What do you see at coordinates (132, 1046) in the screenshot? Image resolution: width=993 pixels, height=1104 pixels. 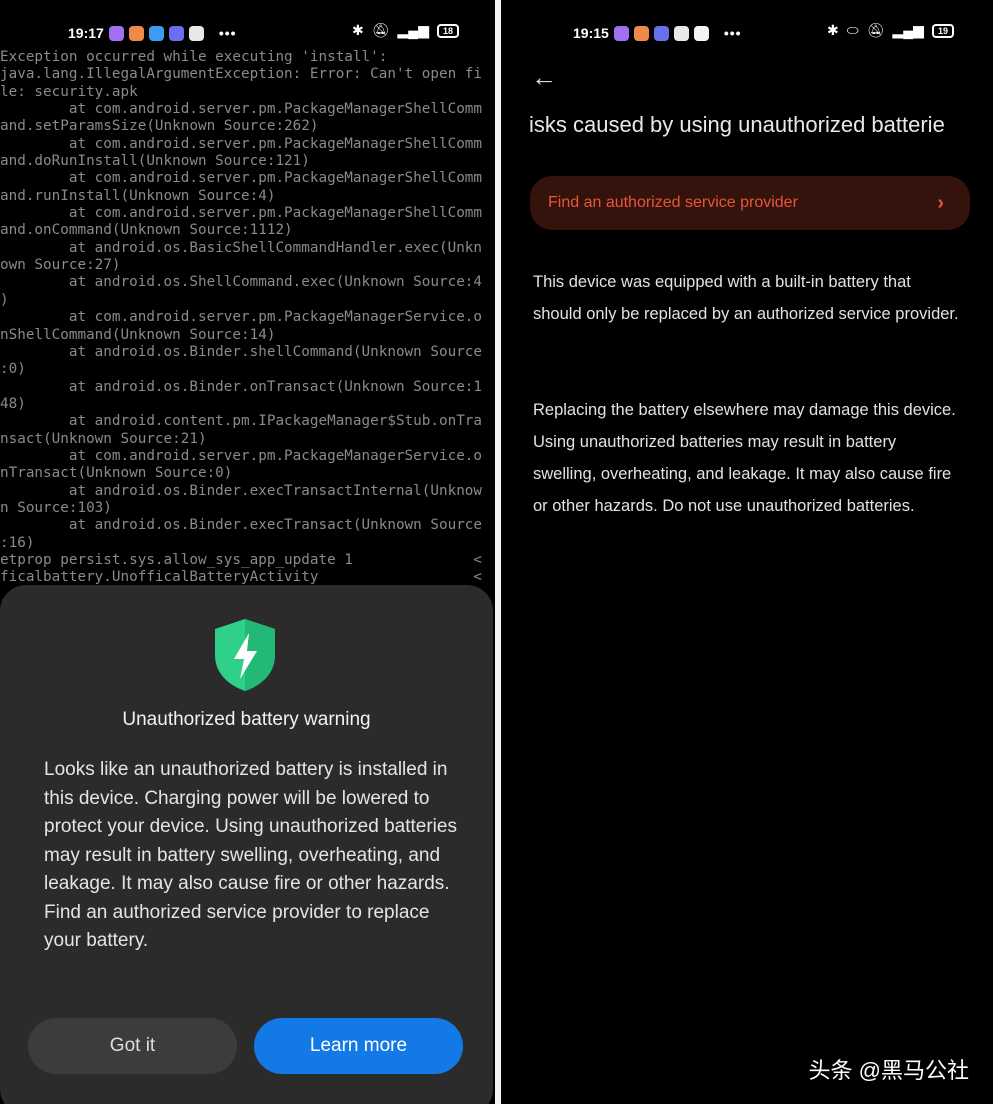 I see `got-it-button: Got it` at bounding box center [132, 1046].